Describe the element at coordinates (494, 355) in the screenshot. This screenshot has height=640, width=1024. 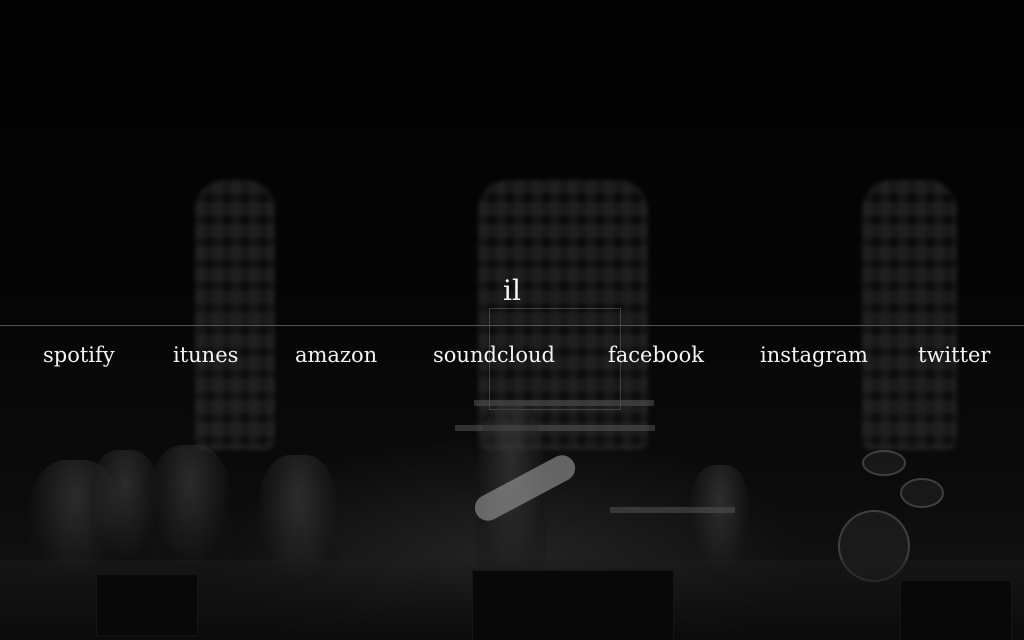
I see `nav-link-soundcloud: soundcloud` at that location.